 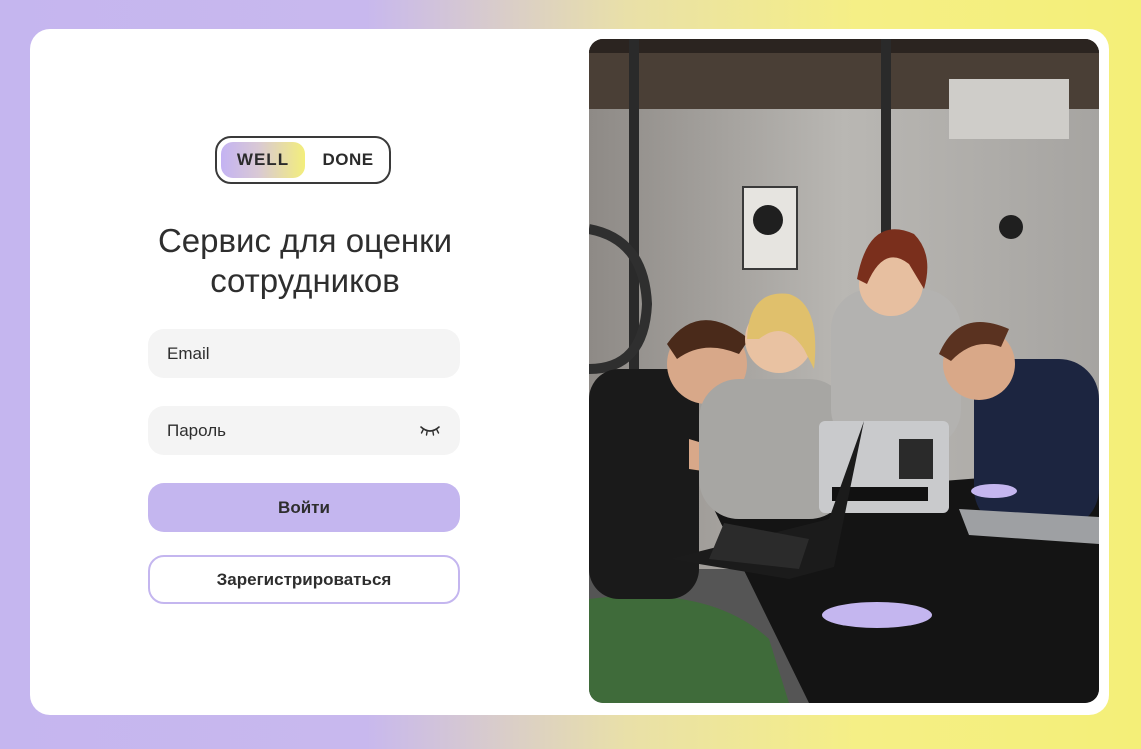 I want to click on email-field: Email, so click(x=304, y=353).